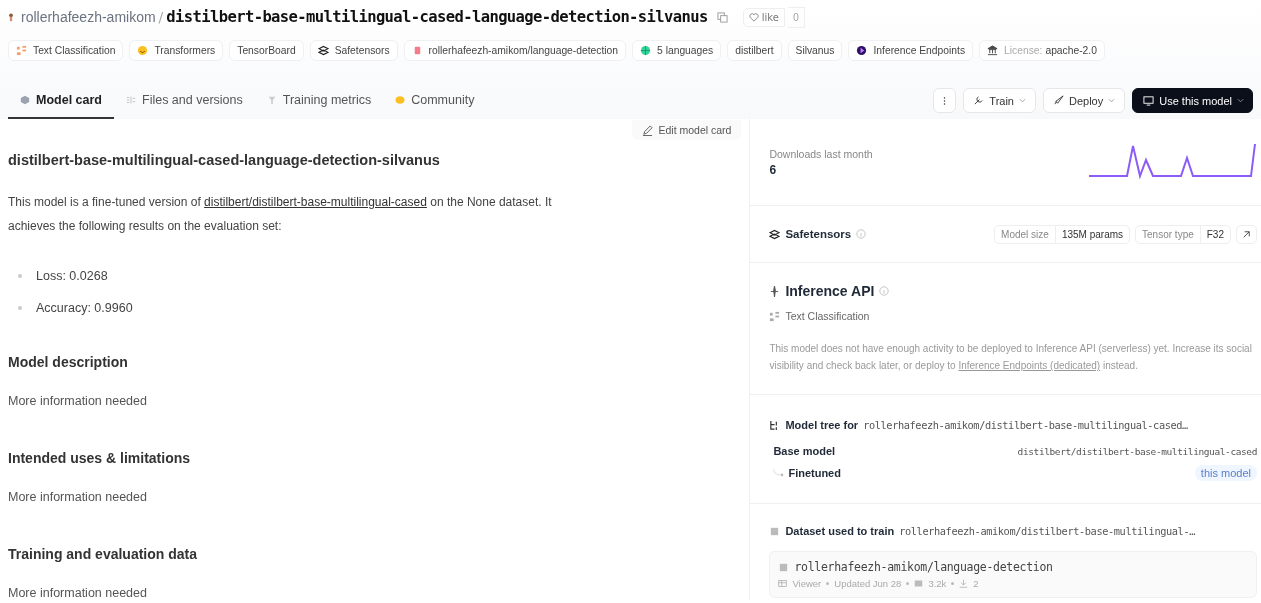 The width and height of the screenshot is (1261, 603). Describe the element at coordinates (677, 50) in the screenshot. I see `tag: 5 languages` at that location.